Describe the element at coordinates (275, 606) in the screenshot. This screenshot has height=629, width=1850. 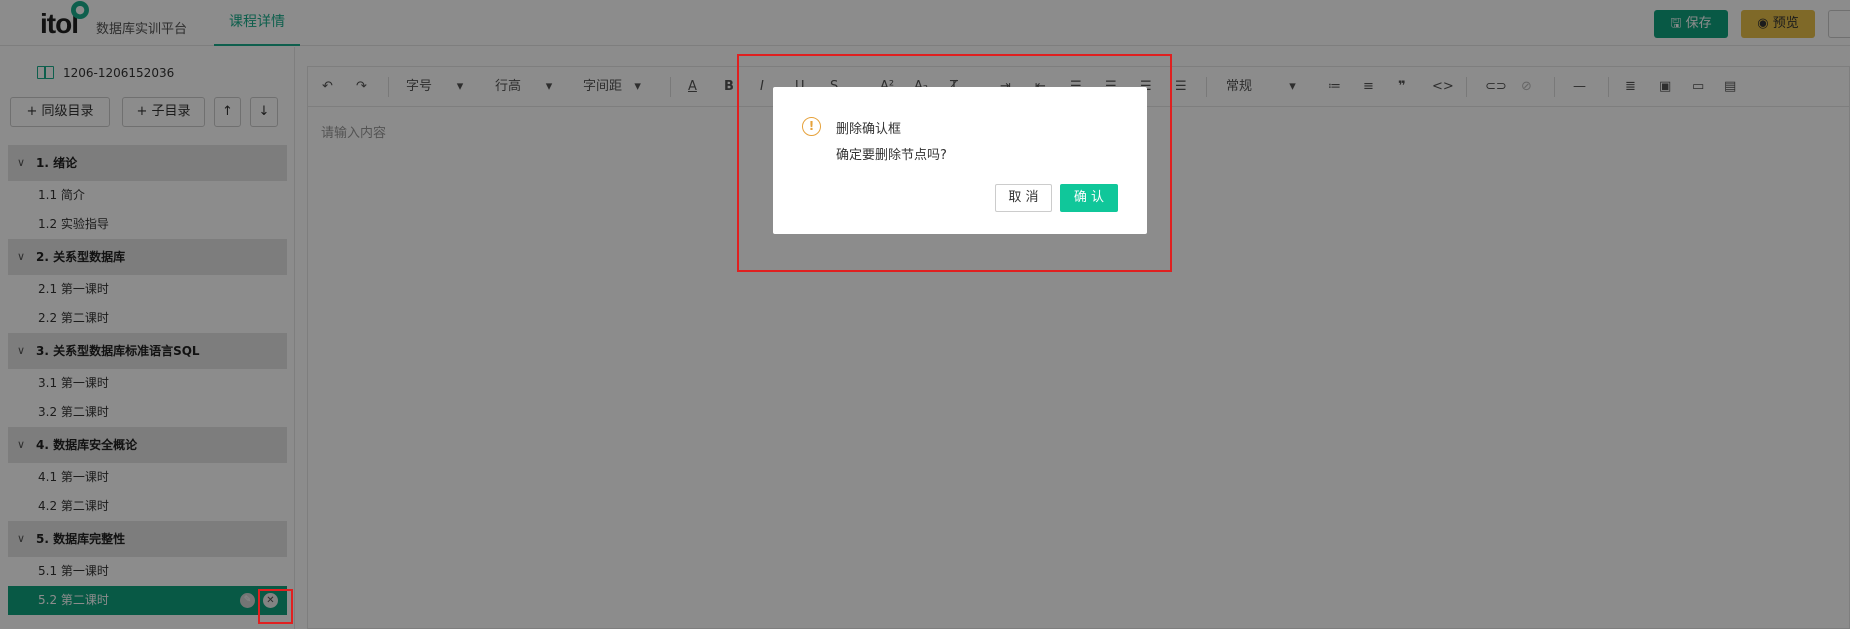
I see `highlight-box-delete` at that location.